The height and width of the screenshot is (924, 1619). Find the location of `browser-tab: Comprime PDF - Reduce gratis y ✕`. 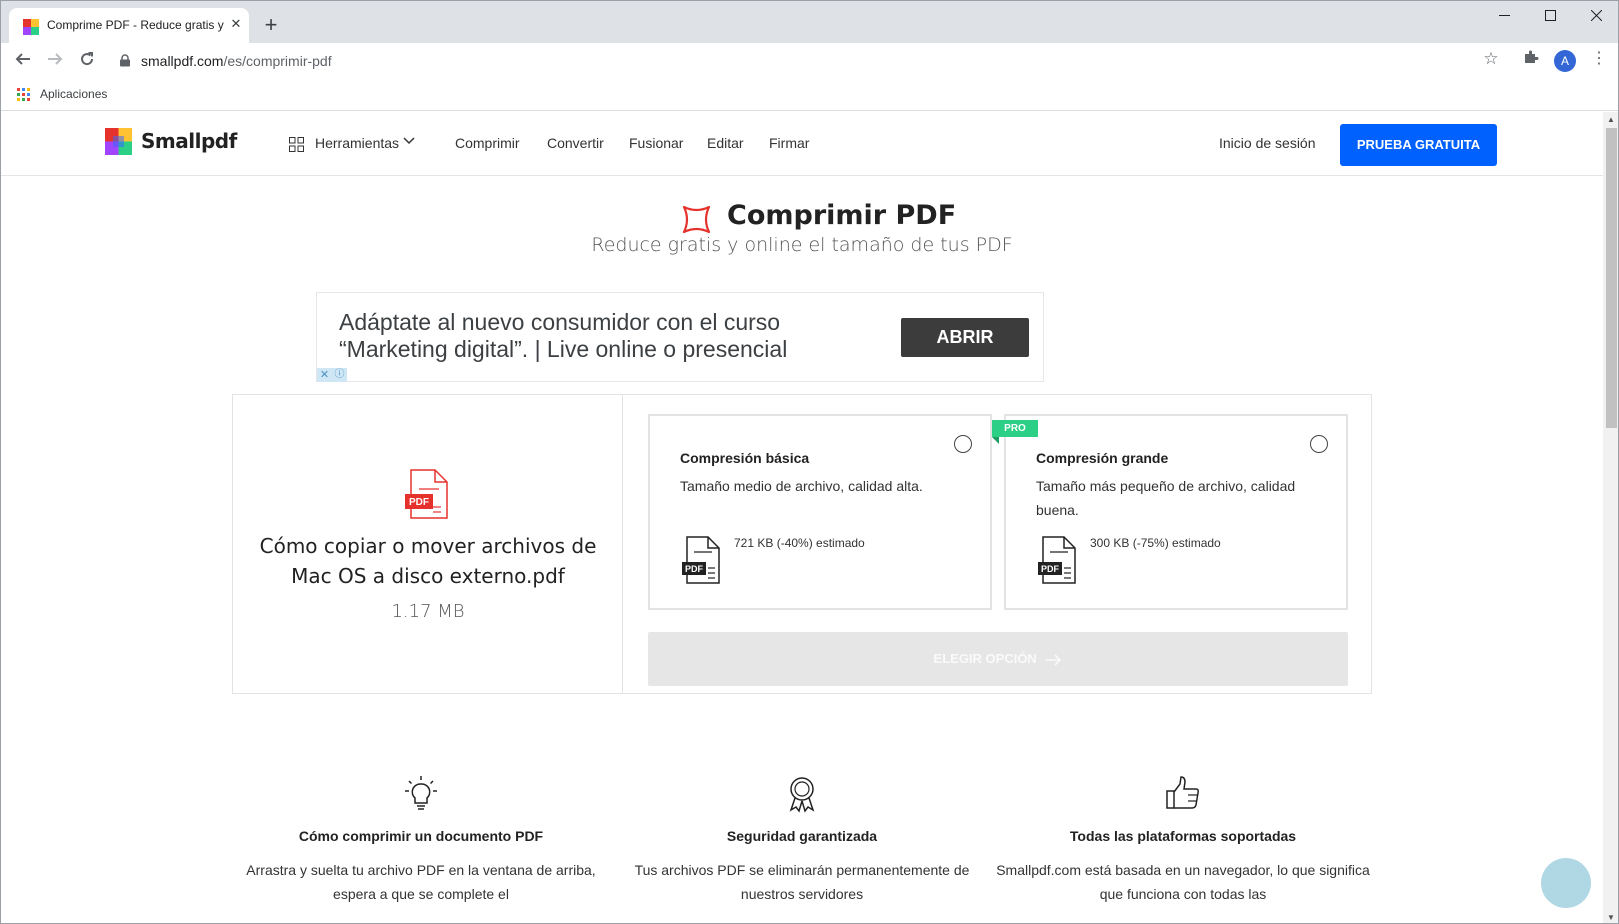

browser-tab: Comprime PDF - Reduce gratis y ✕ is located at coordinates (129, 25).